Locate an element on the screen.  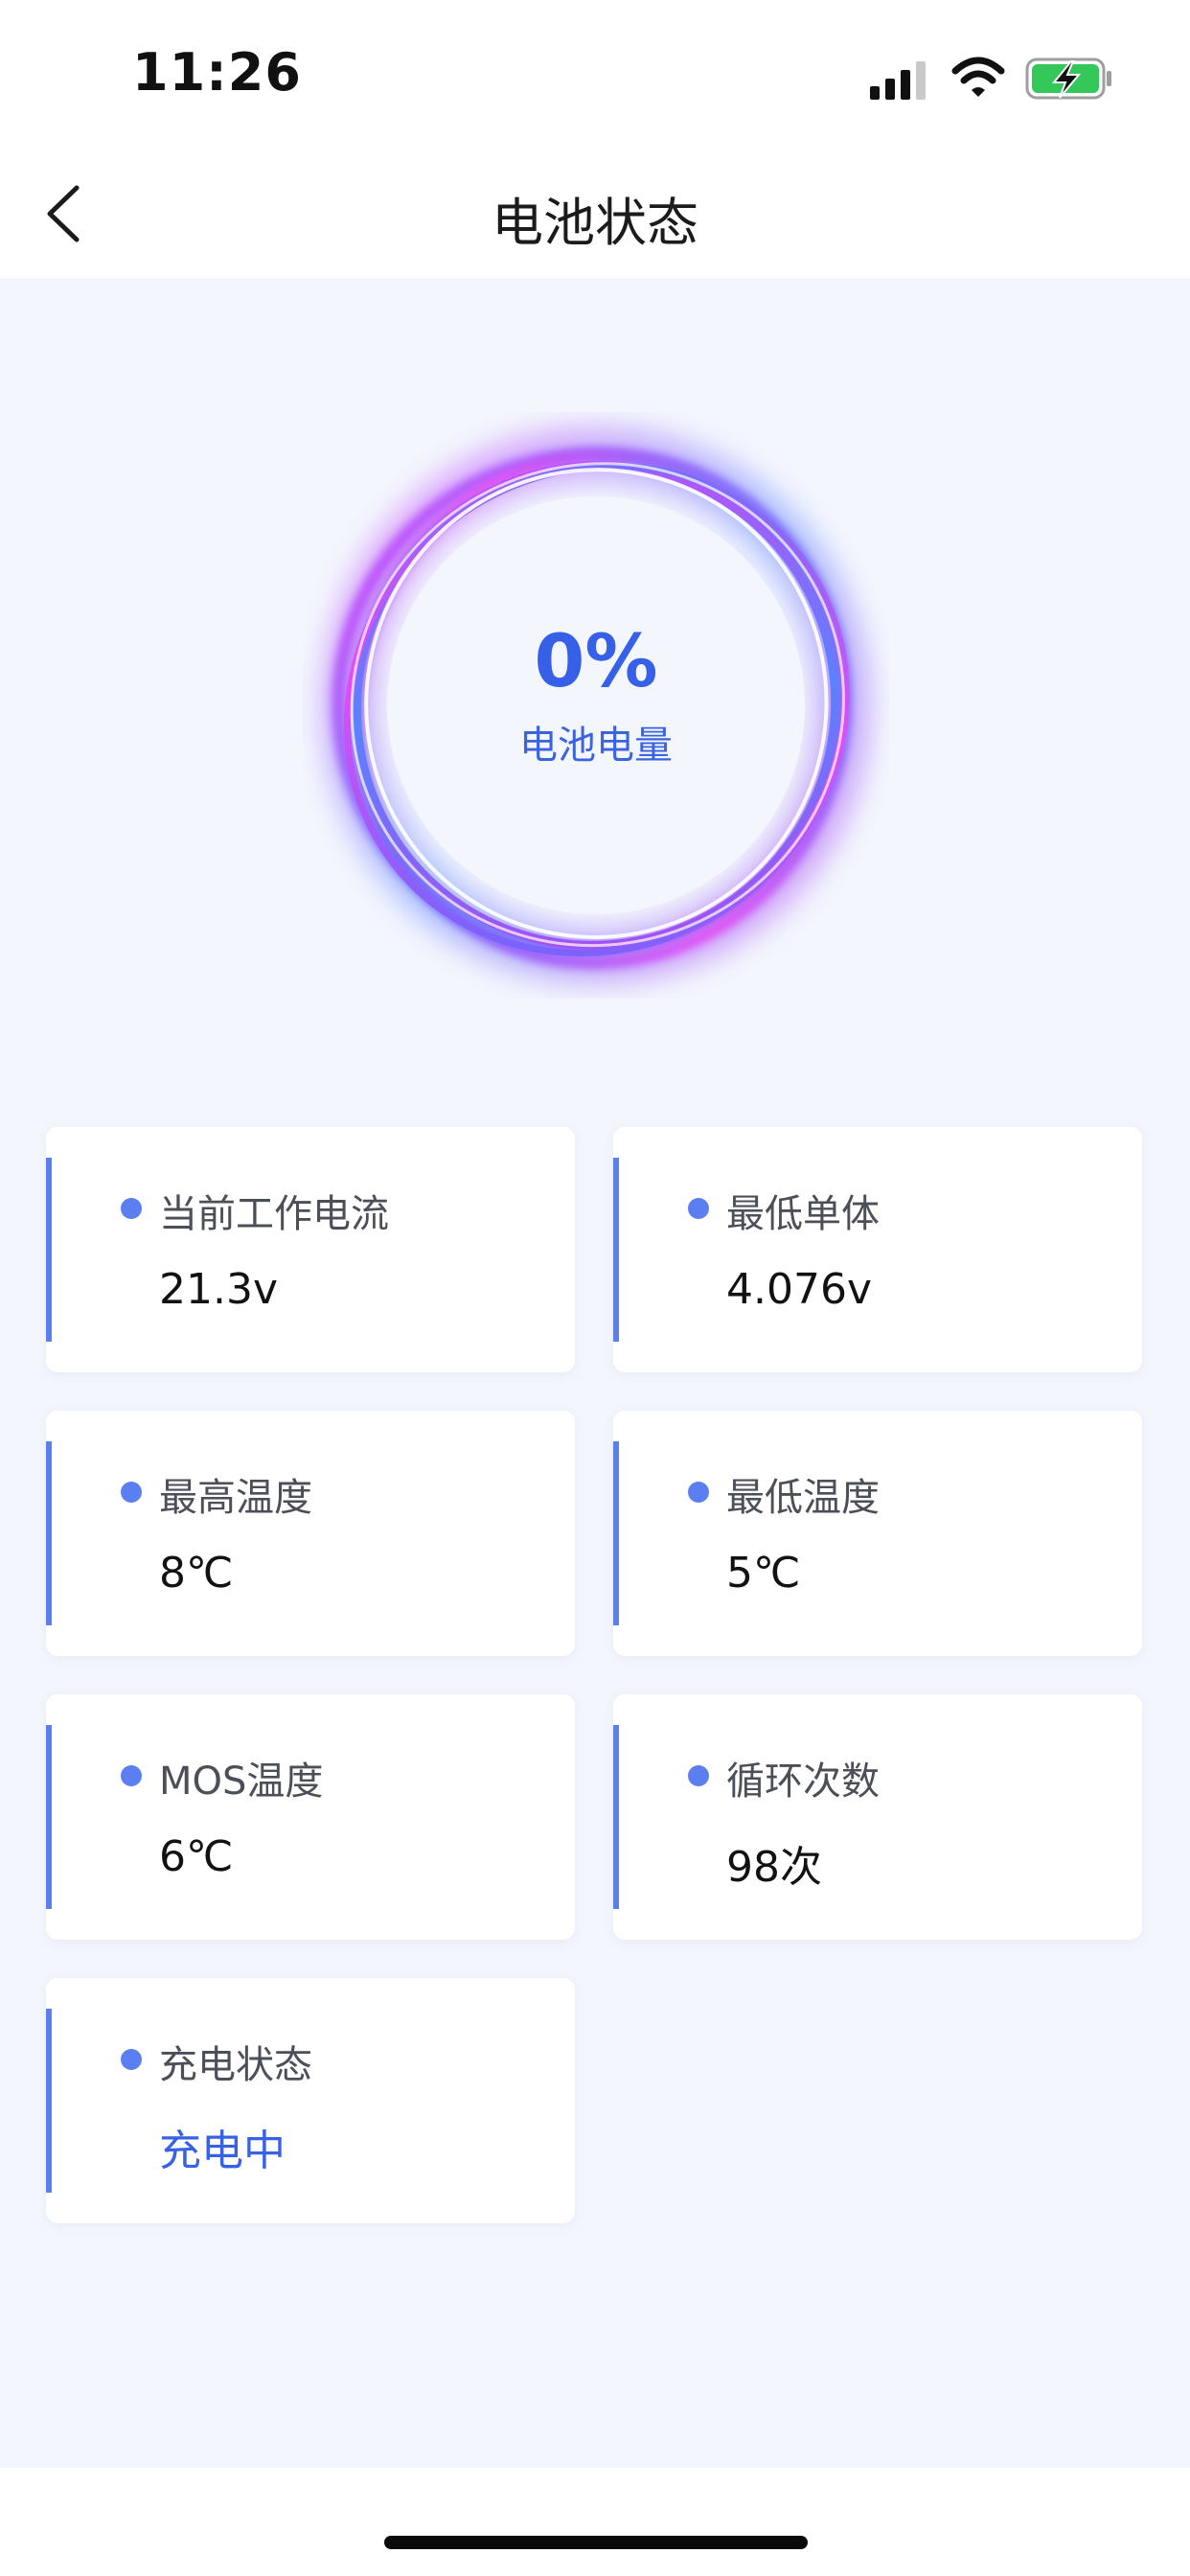
stat-value: 98次 is located at coordinates (774, 1867).